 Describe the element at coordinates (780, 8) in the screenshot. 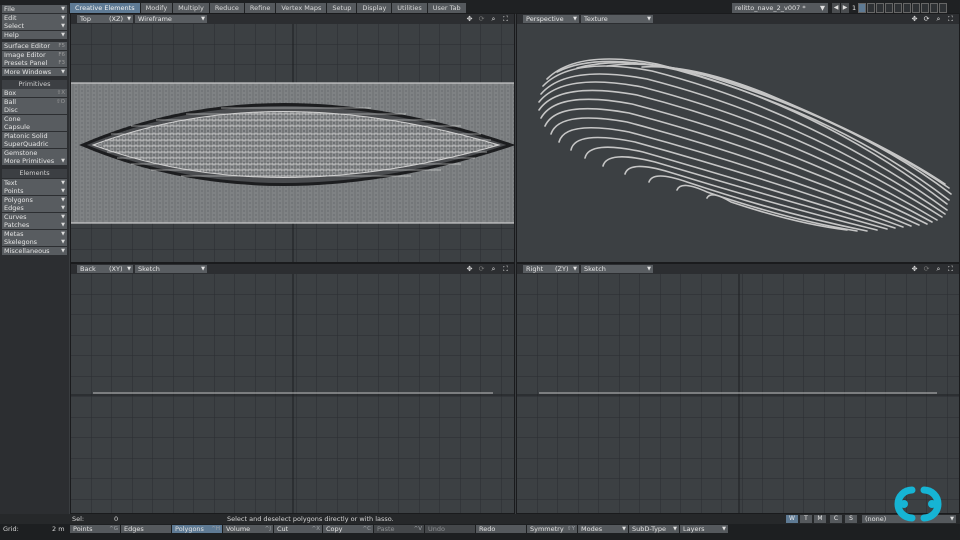

I see `object-select-dropdown: relitto_nave_2_v007 * ▼` at that location.